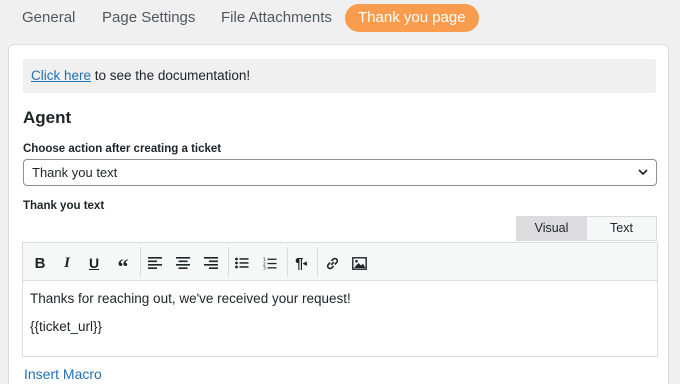 Image resolution: width=680 pixels, height=384 pixels. Describe the element at coordinates (67, 263) in the screenshot. I see `italic-icon: I` at that location.